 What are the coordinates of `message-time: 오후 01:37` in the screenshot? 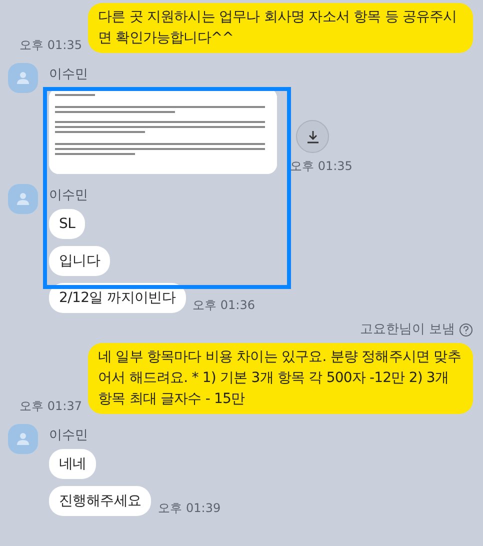 It's located at (51, 406).